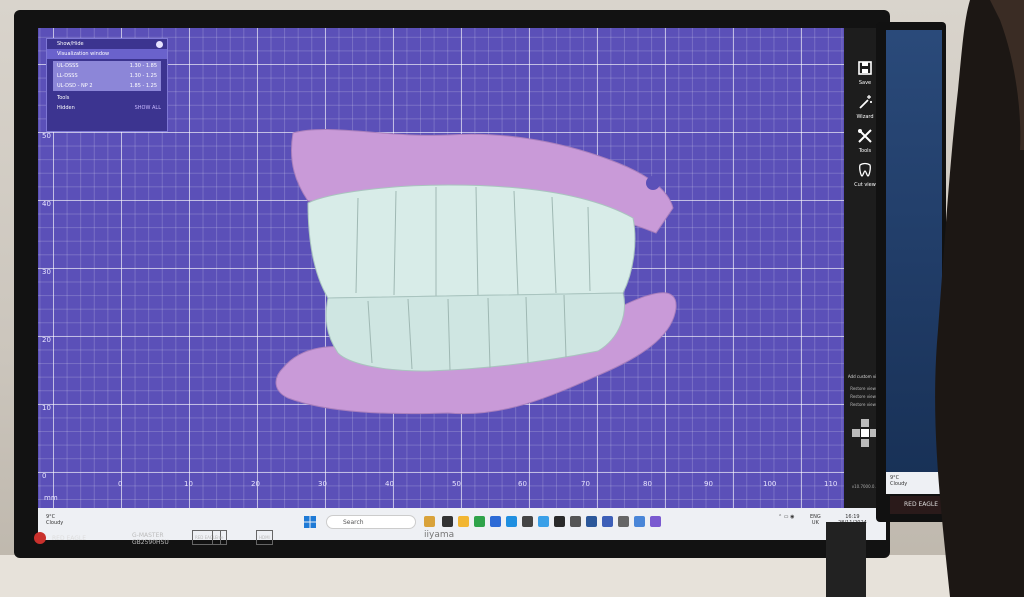 Image resolution: width=1024 pixels, height=597 pixels. I want to click on chrome-icon, so click(479, 521).